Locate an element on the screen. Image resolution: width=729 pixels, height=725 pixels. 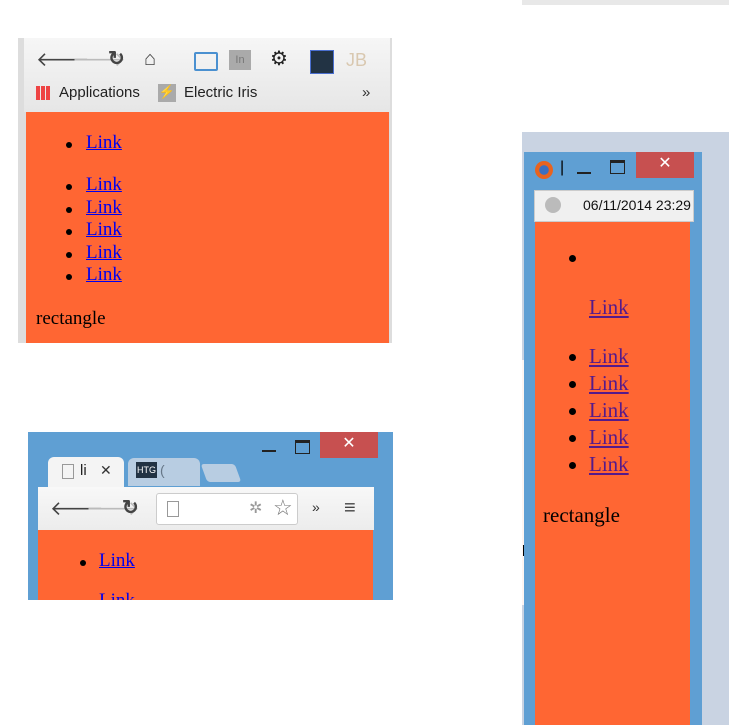
jb-icon: JB is located at coordinates (356, 60).